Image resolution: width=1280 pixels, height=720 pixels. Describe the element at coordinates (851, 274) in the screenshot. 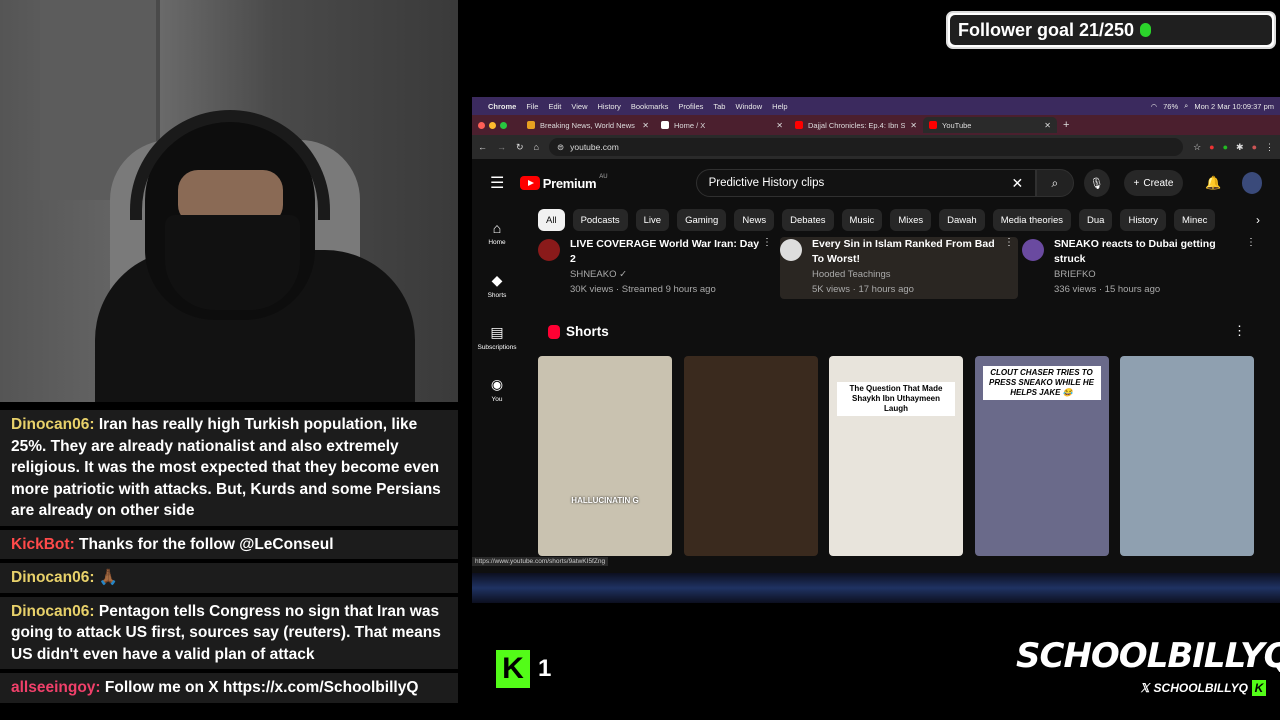

I see `channel-name: Hooded Teachings` at that location.